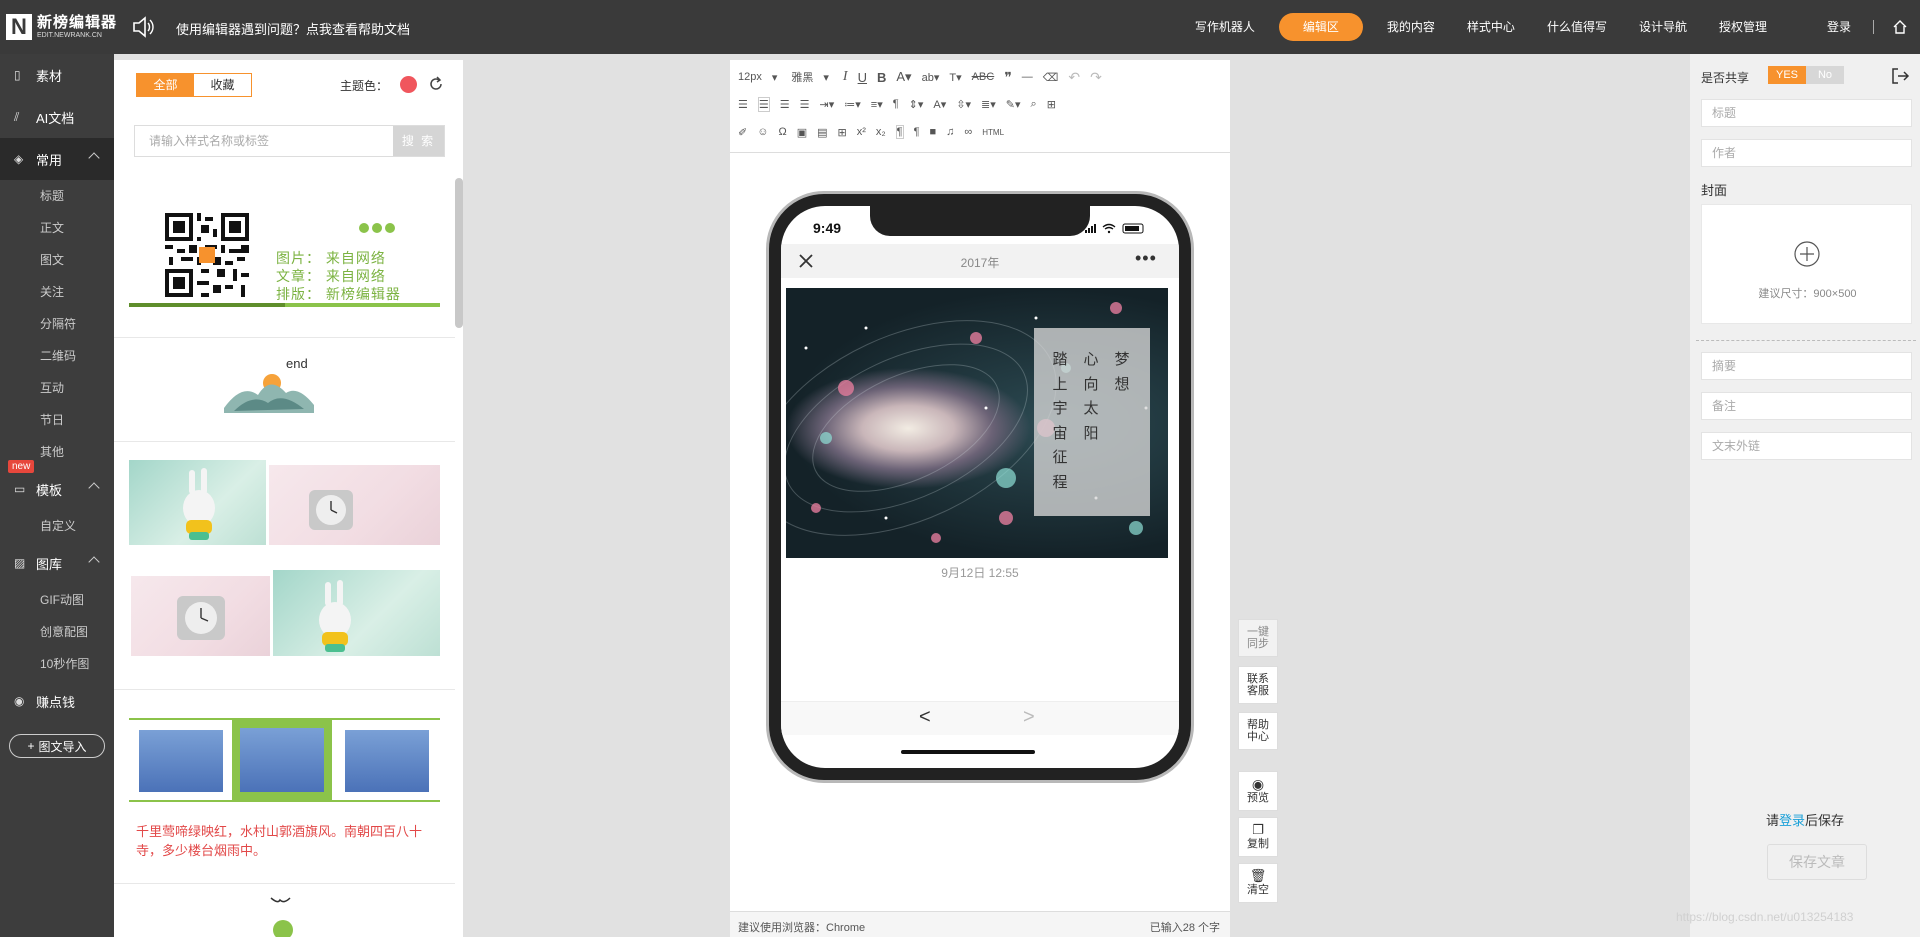 The image size is (1920, 937). I want to click on contact-support-button: 联系客服, so click(1258, 685).